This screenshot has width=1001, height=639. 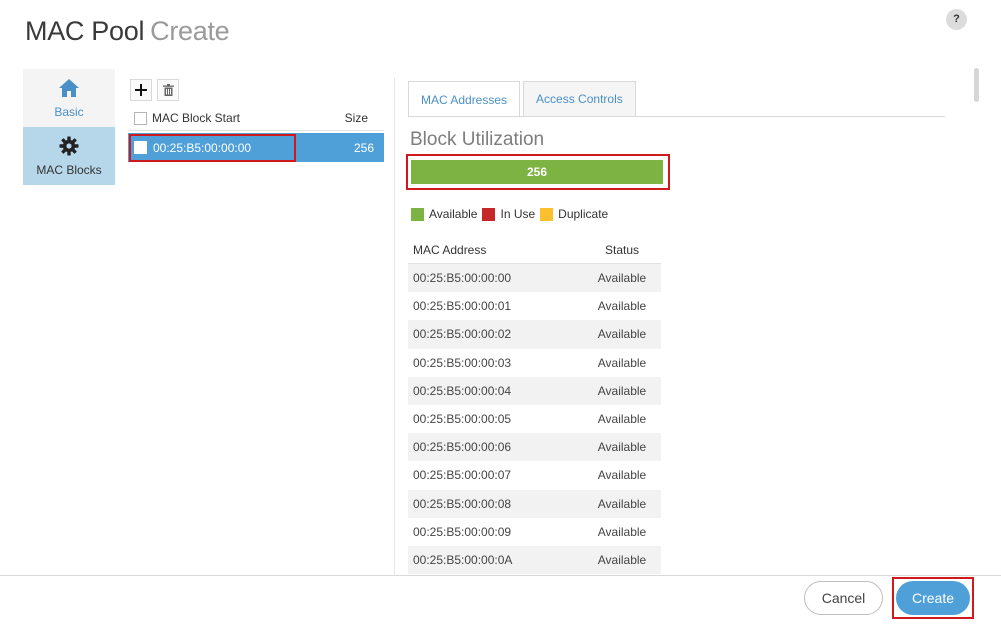 What do you see at coordinates (537, 172) in the screenshot?
I see `utilization-bar: 256` at bounding box center [537, 172].